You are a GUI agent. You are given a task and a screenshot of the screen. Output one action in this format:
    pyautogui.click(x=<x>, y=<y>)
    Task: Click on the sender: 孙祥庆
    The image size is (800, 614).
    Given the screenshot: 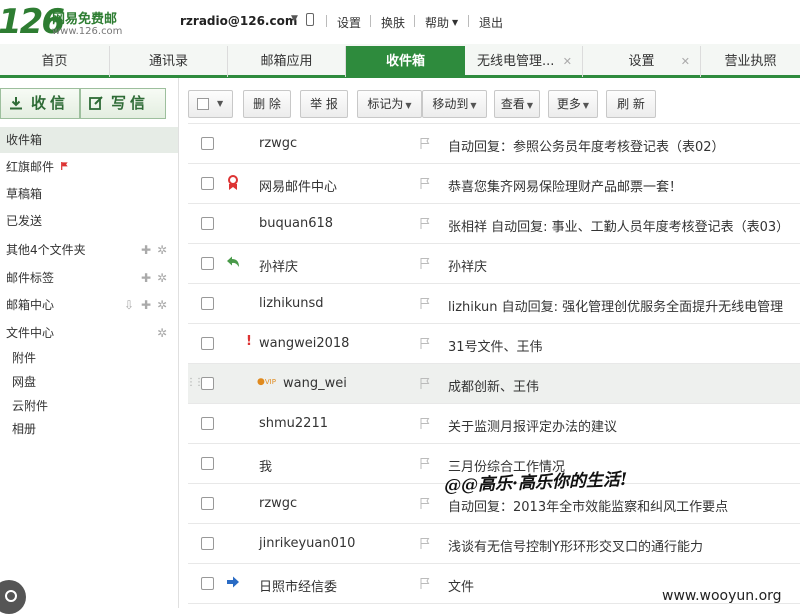 What is the action you would take?
    pyautogui.click(x=279, y=267)
    